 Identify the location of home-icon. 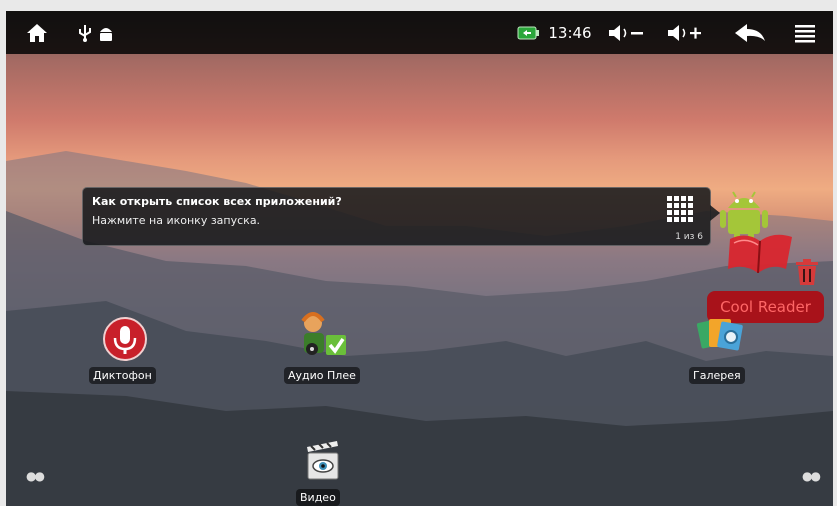
(37, 32).